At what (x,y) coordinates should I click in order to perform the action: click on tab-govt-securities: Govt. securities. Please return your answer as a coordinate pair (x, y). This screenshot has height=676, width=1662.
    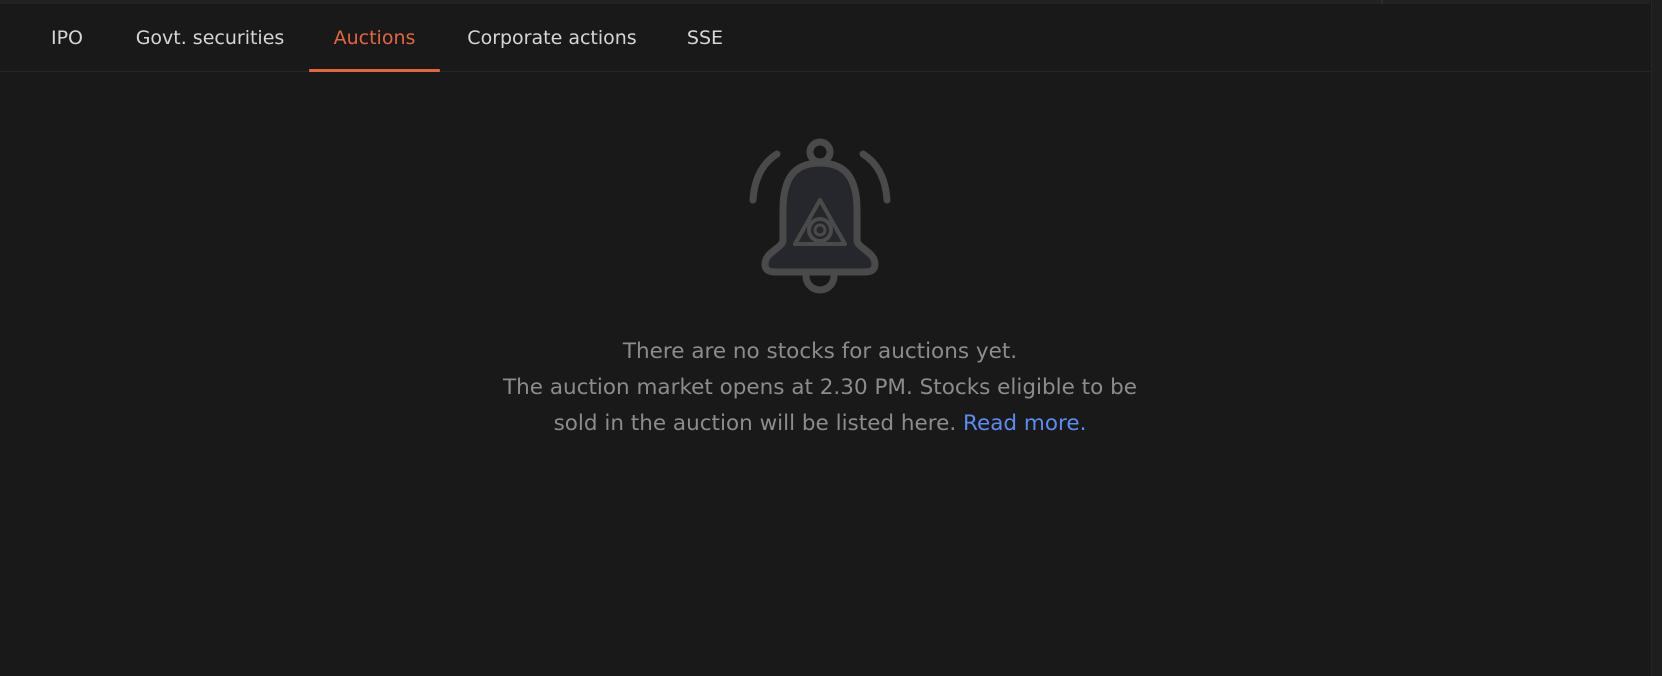
    Looking at the image, I should click on (210, 37).